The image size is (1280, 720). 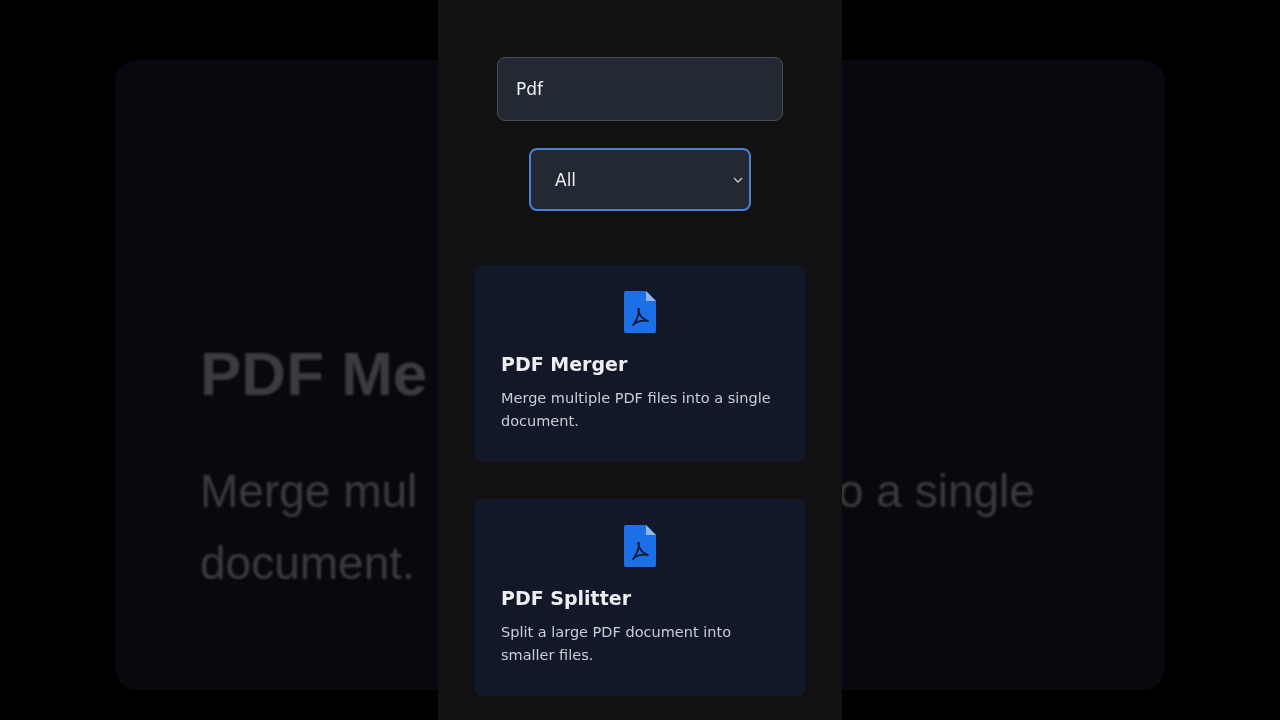 What do you see at coordinates (616, 644) in the screenshot?
I see `tool-description: Split a large PDF document into smaller files.` at bounding box center [616, 644].